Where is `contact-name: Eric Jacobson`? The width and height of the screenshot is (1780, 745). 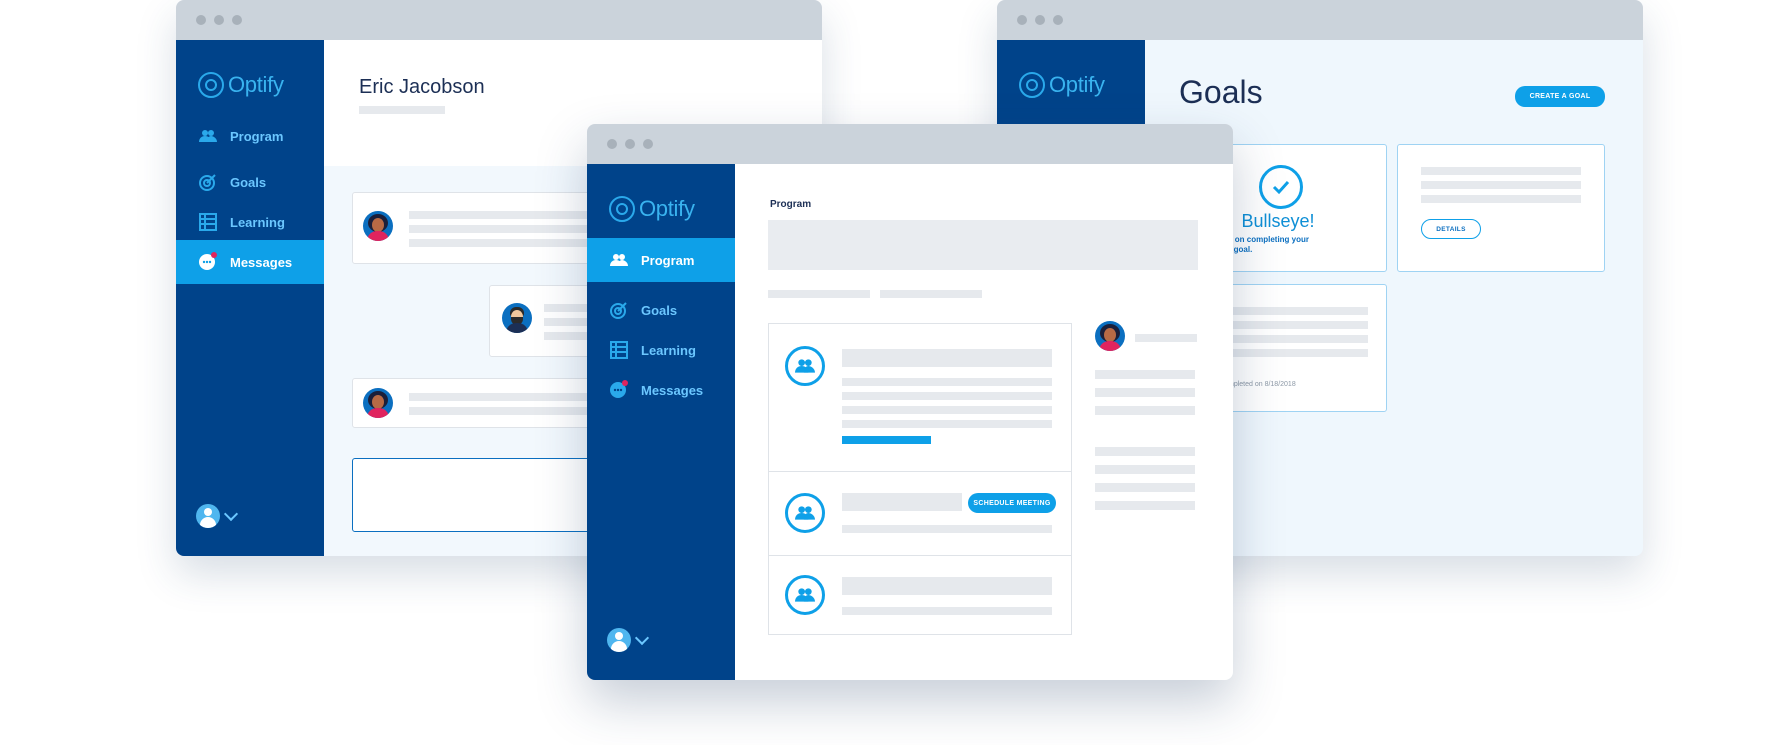 contact-name: Eric Jacobson is located at coordinates (422, 87).